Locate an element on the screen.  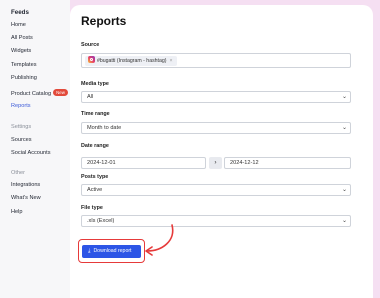
sidebar-title: Feeds is located at coordinates (20, 12).